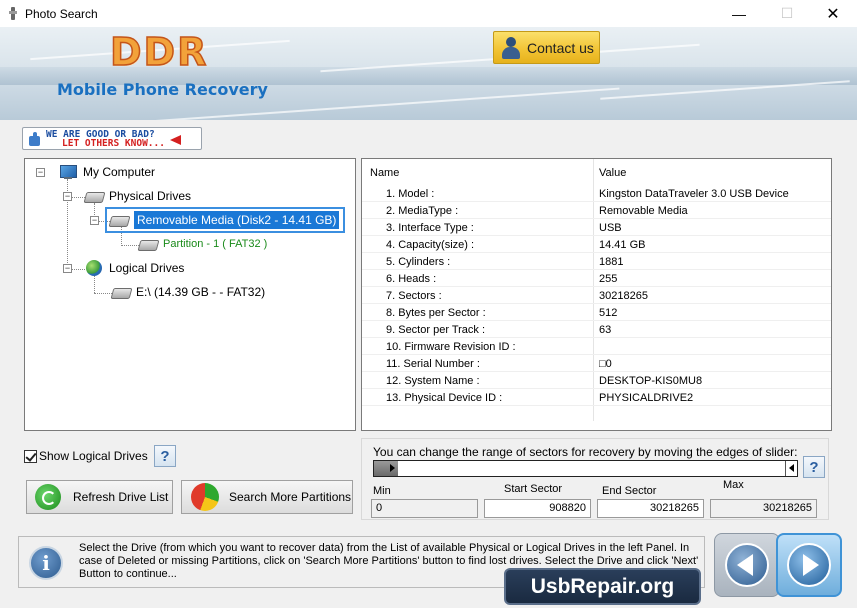 Image resolution: width=857 pixels, height=608 pixels. What do you see at coordinates (121, 292) in the screenshot?
I see `drive-icon` at bounding box center [121, 292].